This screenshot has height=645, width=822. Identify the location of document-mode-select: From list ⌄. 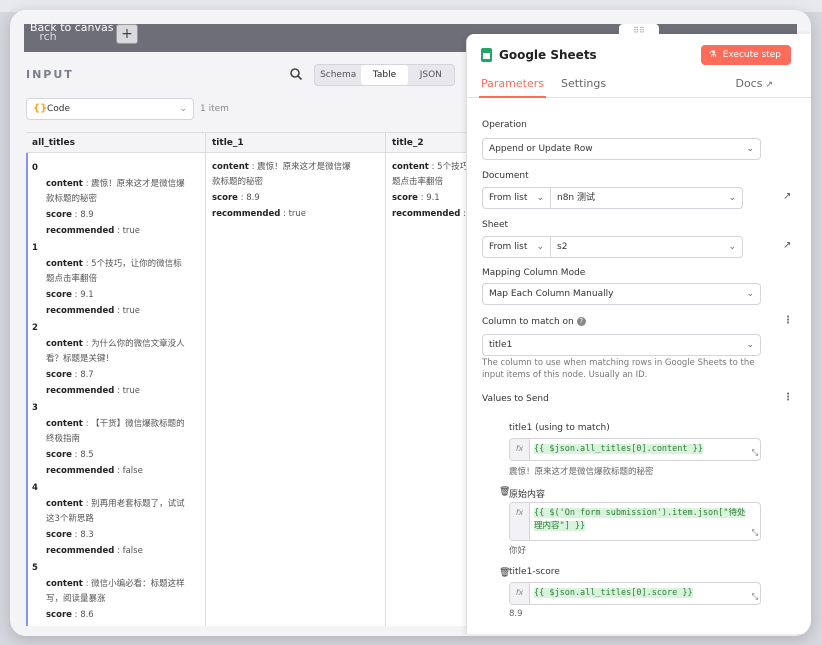
(517, 198).